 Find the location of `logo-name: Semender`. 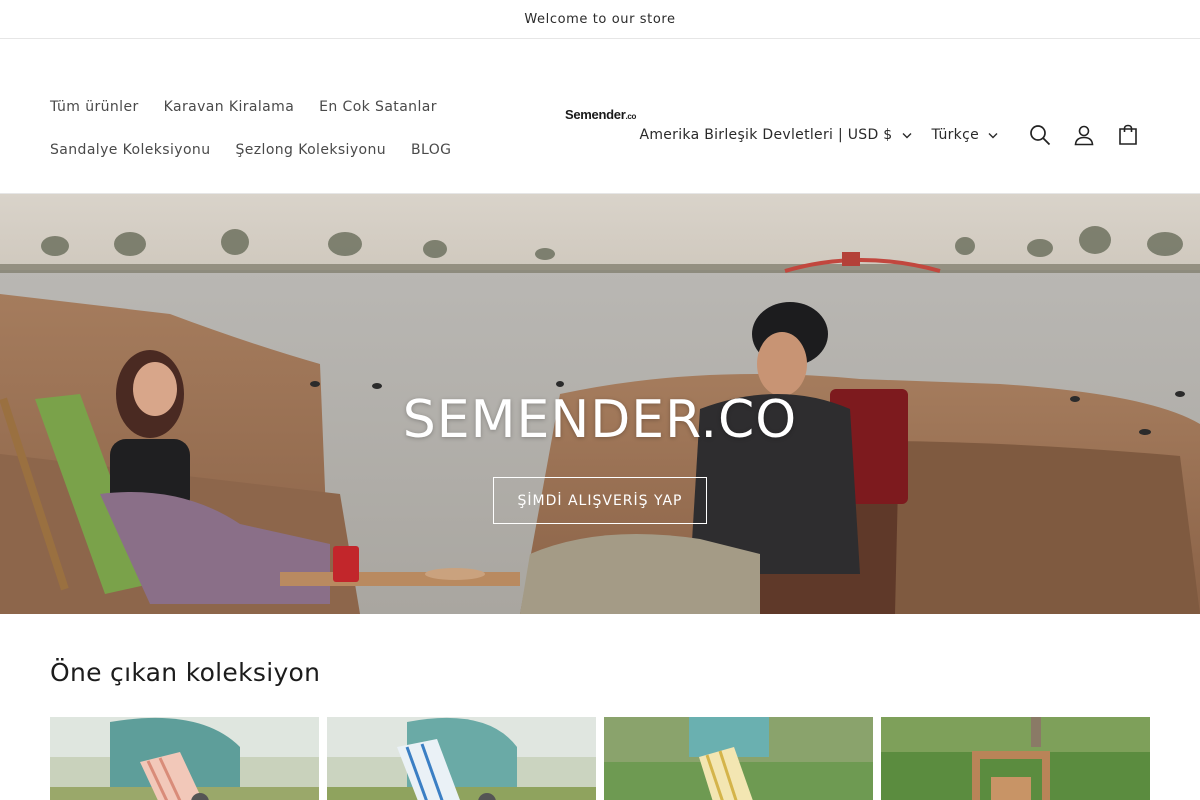

logo-name: Semender is located at coordinates (595, 114).